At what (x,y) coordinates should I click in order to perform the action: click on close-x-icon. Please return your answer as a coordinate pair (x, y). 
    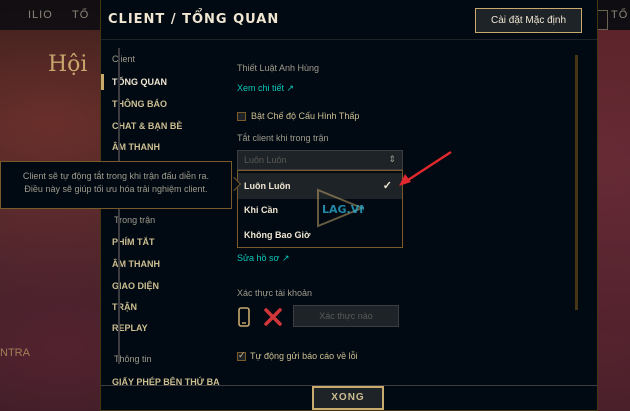
    Looking at the image, I should click on (273, 317).